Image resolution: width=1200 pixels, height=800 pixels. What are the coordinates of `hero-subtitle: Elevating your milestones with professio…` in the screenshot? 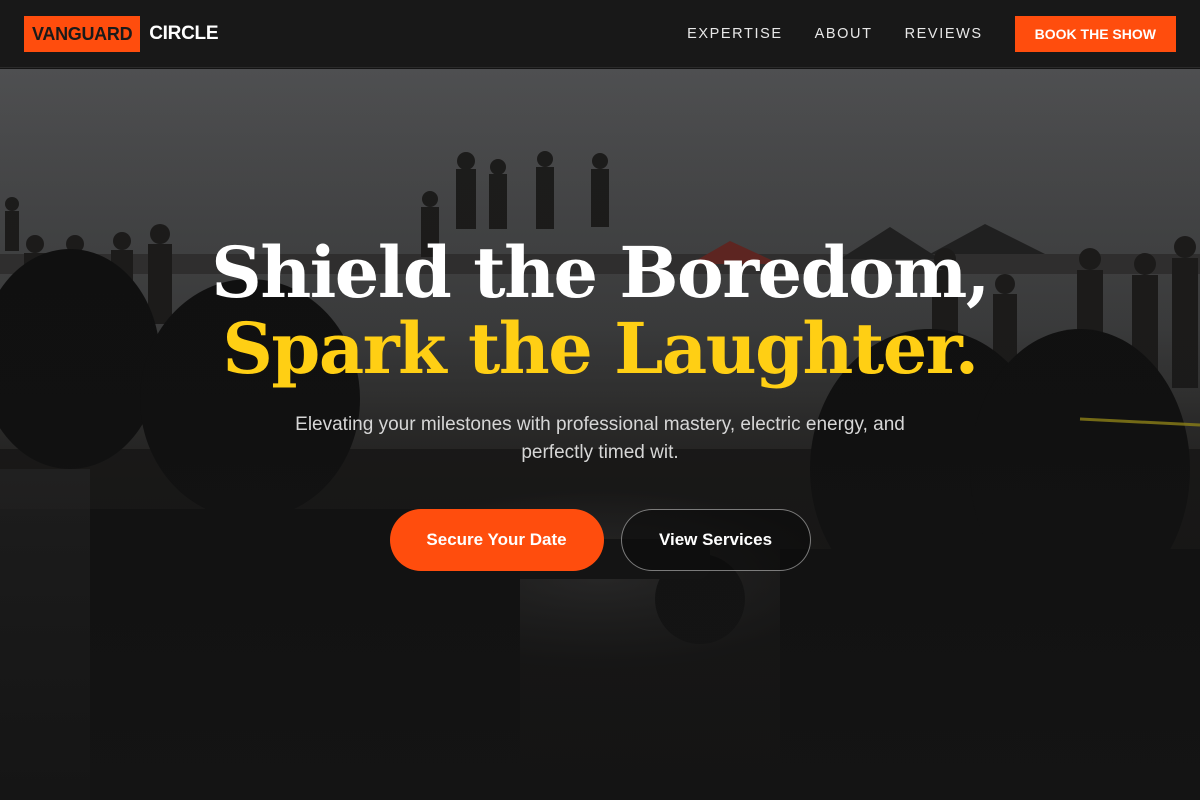 It's located at (600, 438).